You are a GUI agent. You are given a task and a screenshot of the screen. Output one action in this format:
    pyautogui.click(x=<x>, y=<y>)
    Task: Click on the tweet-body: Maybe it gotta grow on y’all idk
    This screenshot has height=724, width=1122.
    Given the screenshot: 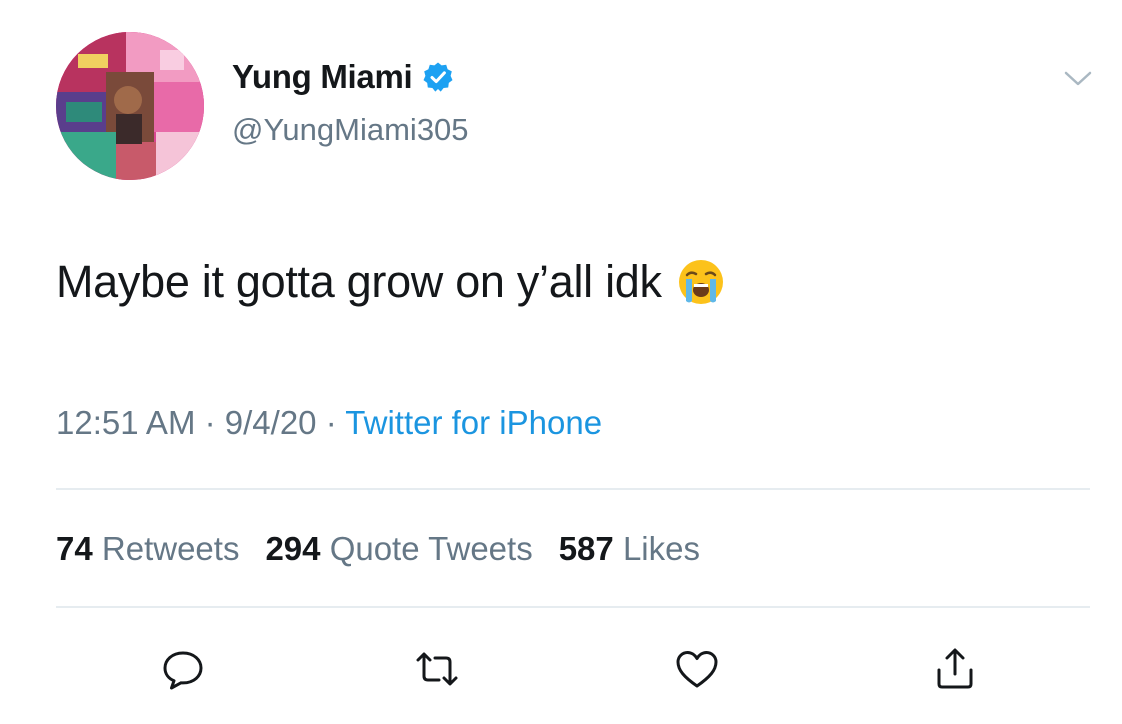 What is the action you would take?
    pyautogui.click(x=391, y=282)
    